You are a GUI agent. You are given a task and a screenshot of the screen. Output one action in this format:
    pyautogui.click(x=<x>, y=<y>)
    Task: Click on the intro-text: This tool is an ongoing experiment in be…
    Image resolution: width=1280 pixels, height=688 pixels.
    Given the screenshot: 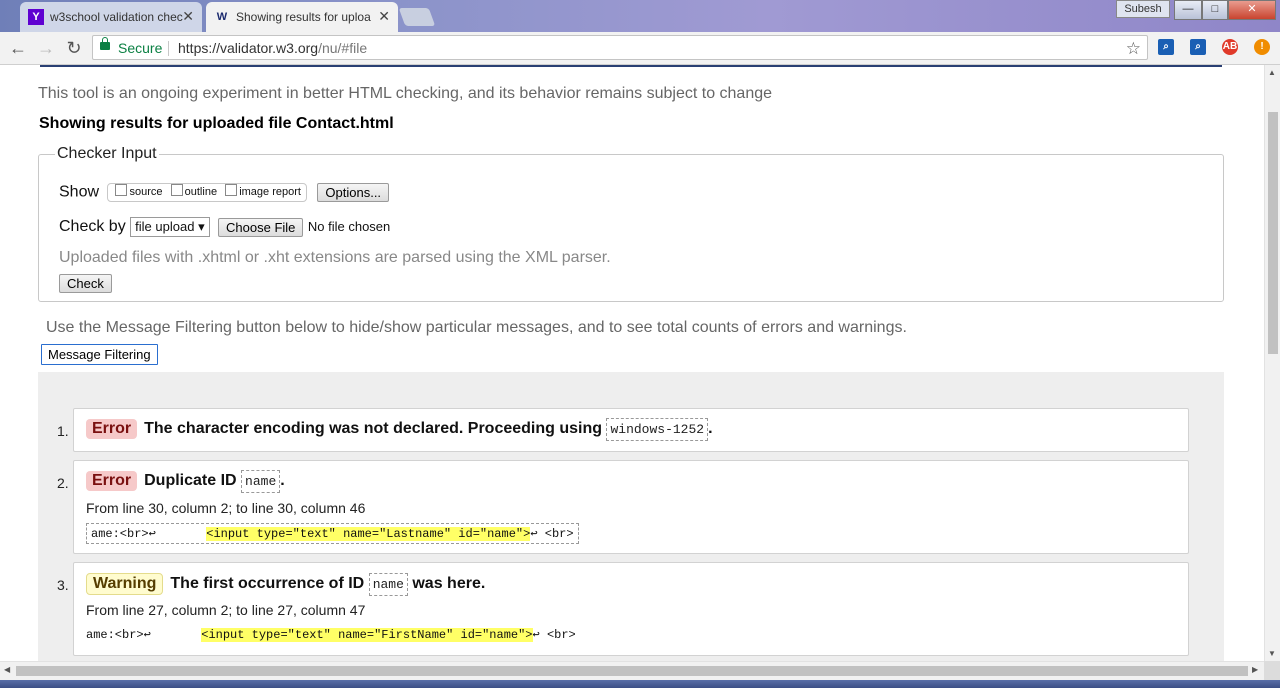 What is the action you would take?
    pyautogui.click(x=405, y=93)
    